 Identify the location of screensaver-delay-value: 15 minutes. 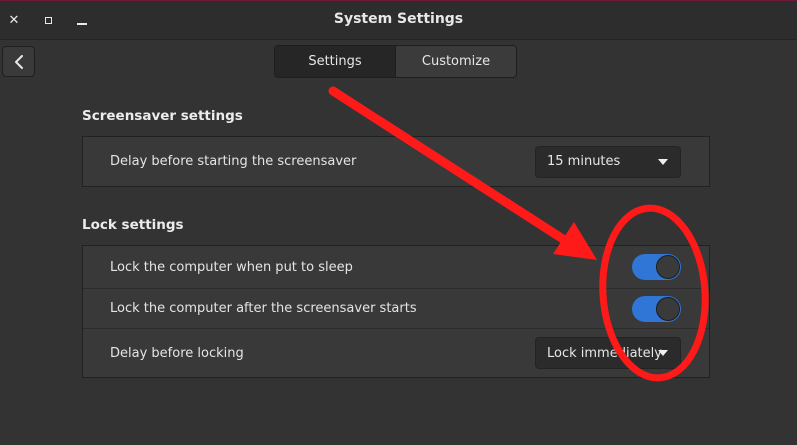
(584, 161).